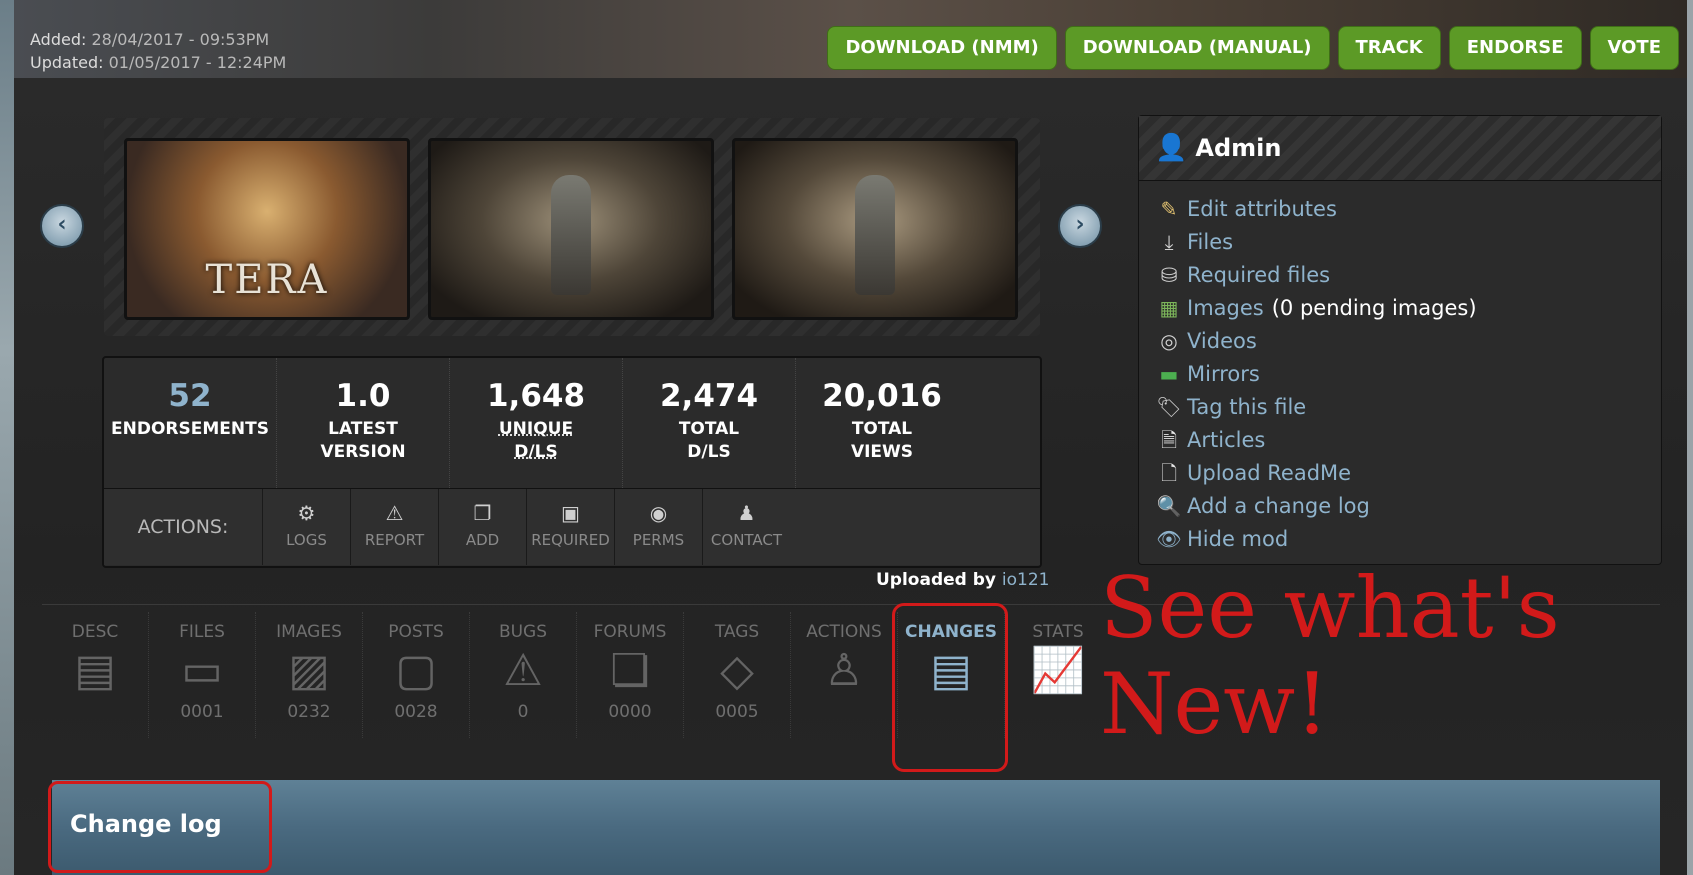 The width and height of the screenshot is (1693, 875). Describe the element at coordinates (1400, 506) in the screenshot. I see `admin-link-add-changelog: 🔍 Add a change log` at that location.